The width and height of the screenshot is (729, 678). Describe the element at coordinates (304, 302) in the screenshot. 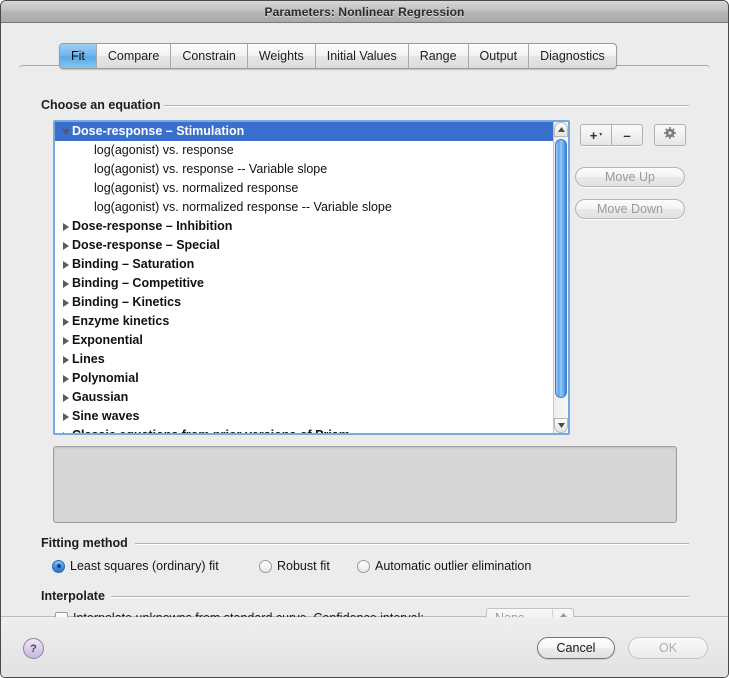

I see `equation-category-row: Binding – Kinetics` at that location.